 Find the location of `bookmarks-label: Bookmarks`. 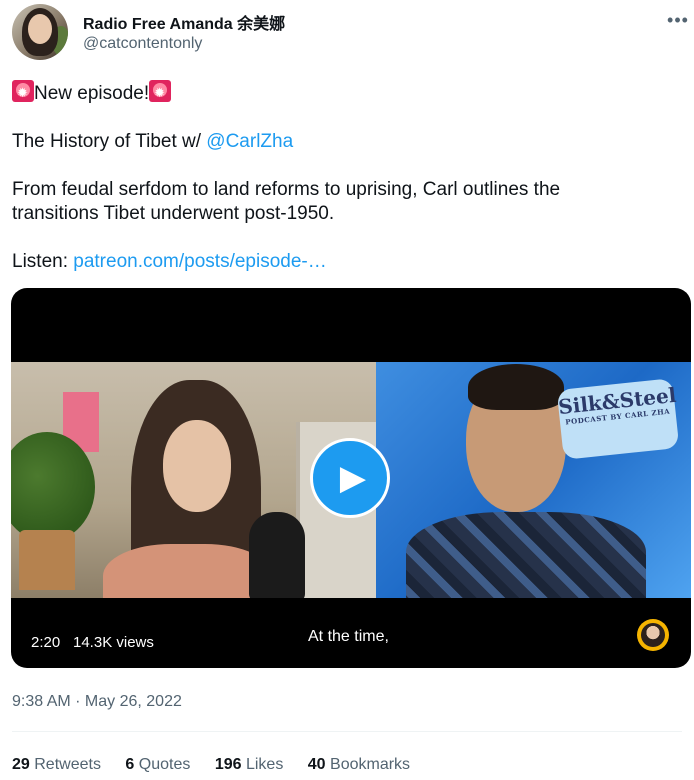

bookmarks-label: Bookmarks is located at coordinates (370, 764).